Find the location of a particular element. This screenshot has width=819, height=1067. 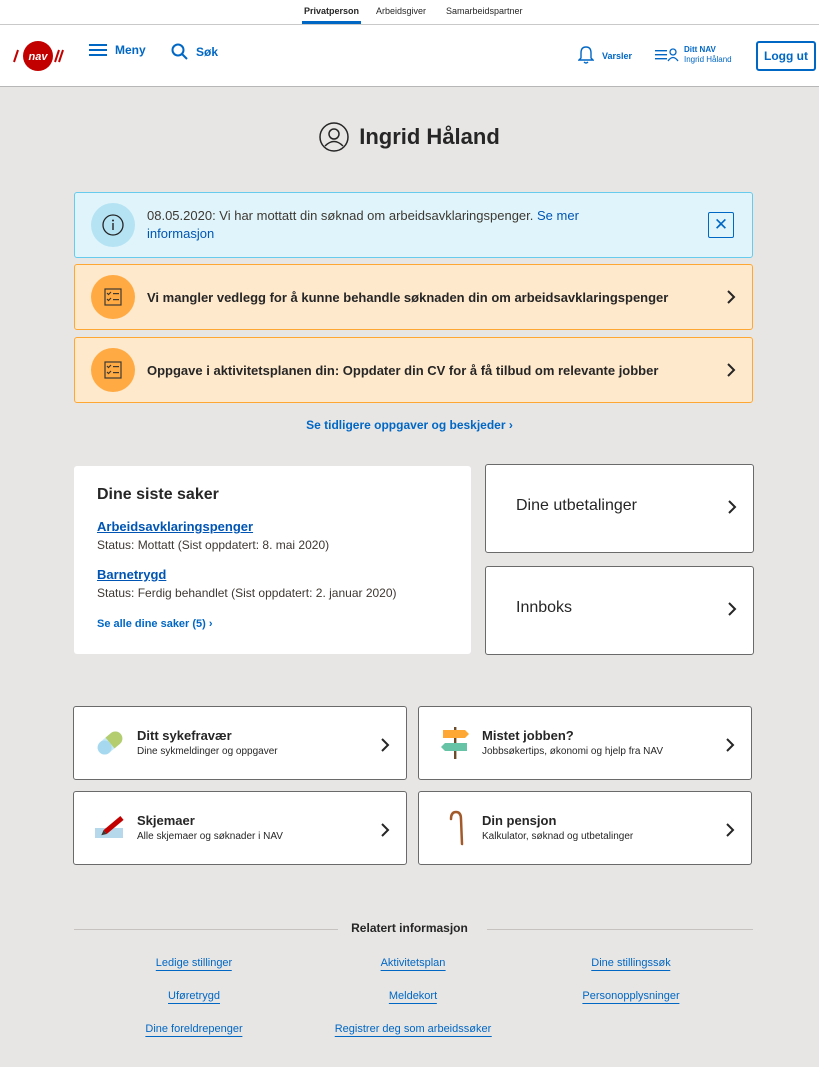

earlier-tasks-label: Se tidligere oppgaver og beskjeder is located at coordinates (406, 425).